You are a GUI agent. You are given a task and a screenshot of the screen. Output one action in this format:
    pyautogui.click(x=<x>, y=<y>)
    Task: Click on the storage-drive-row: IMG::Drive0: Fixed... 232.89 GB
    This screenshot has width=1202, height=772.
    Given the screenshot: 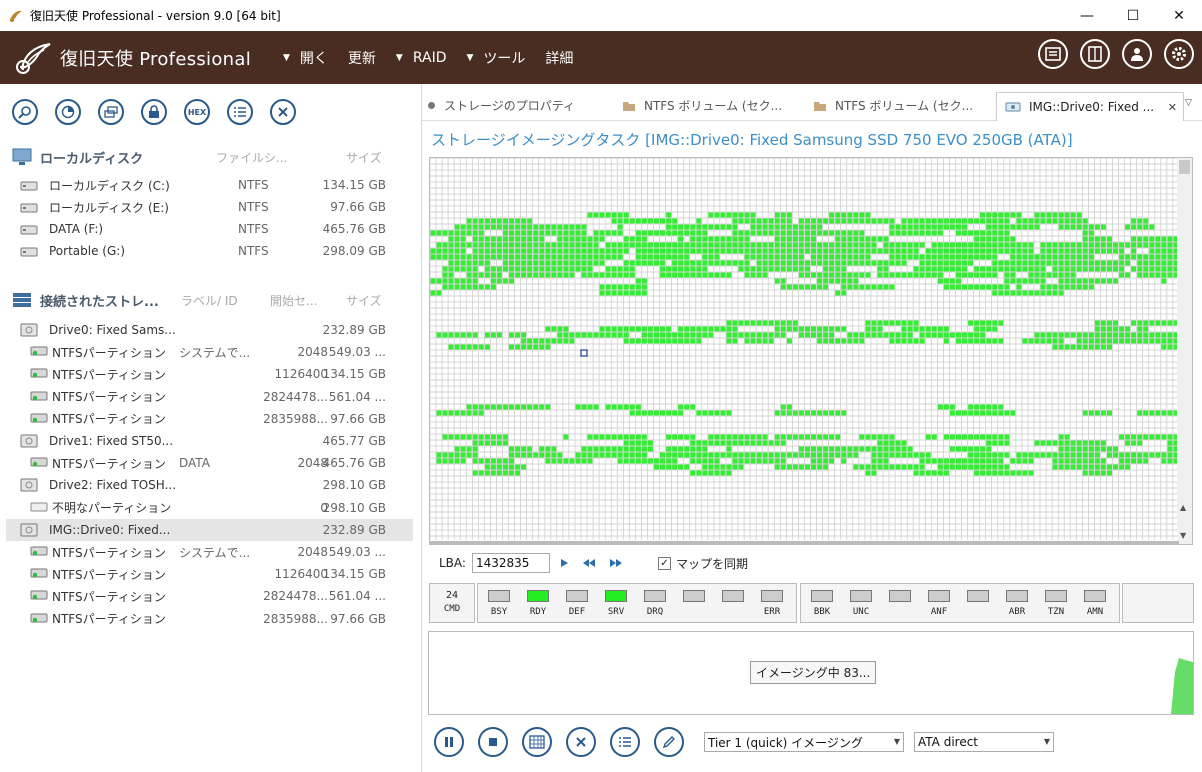 What is the action you would take?
    pyautogui.click(x=209, y=529)
    